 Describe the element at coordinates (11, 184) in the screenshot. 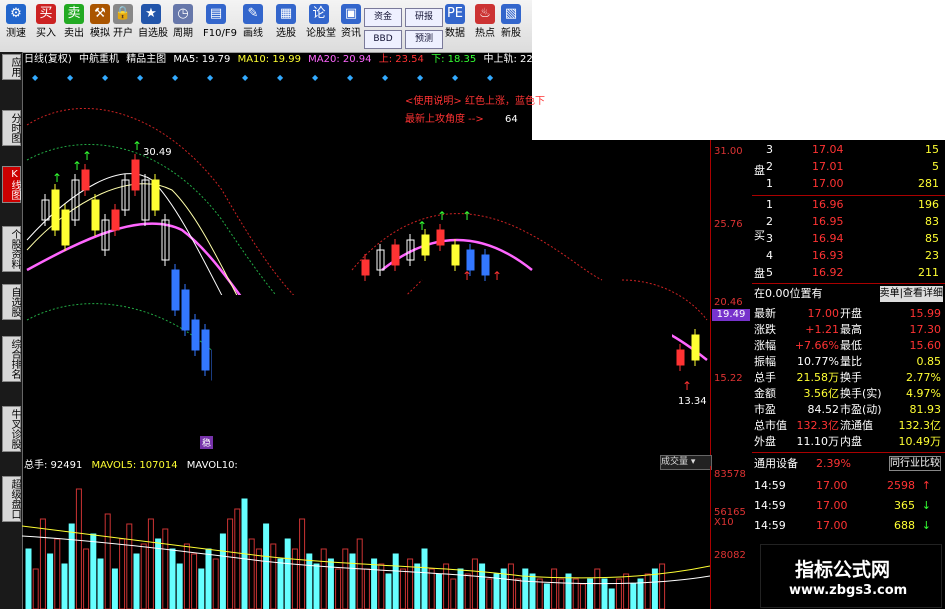

I see `left-tab-2: K线图` at that location.